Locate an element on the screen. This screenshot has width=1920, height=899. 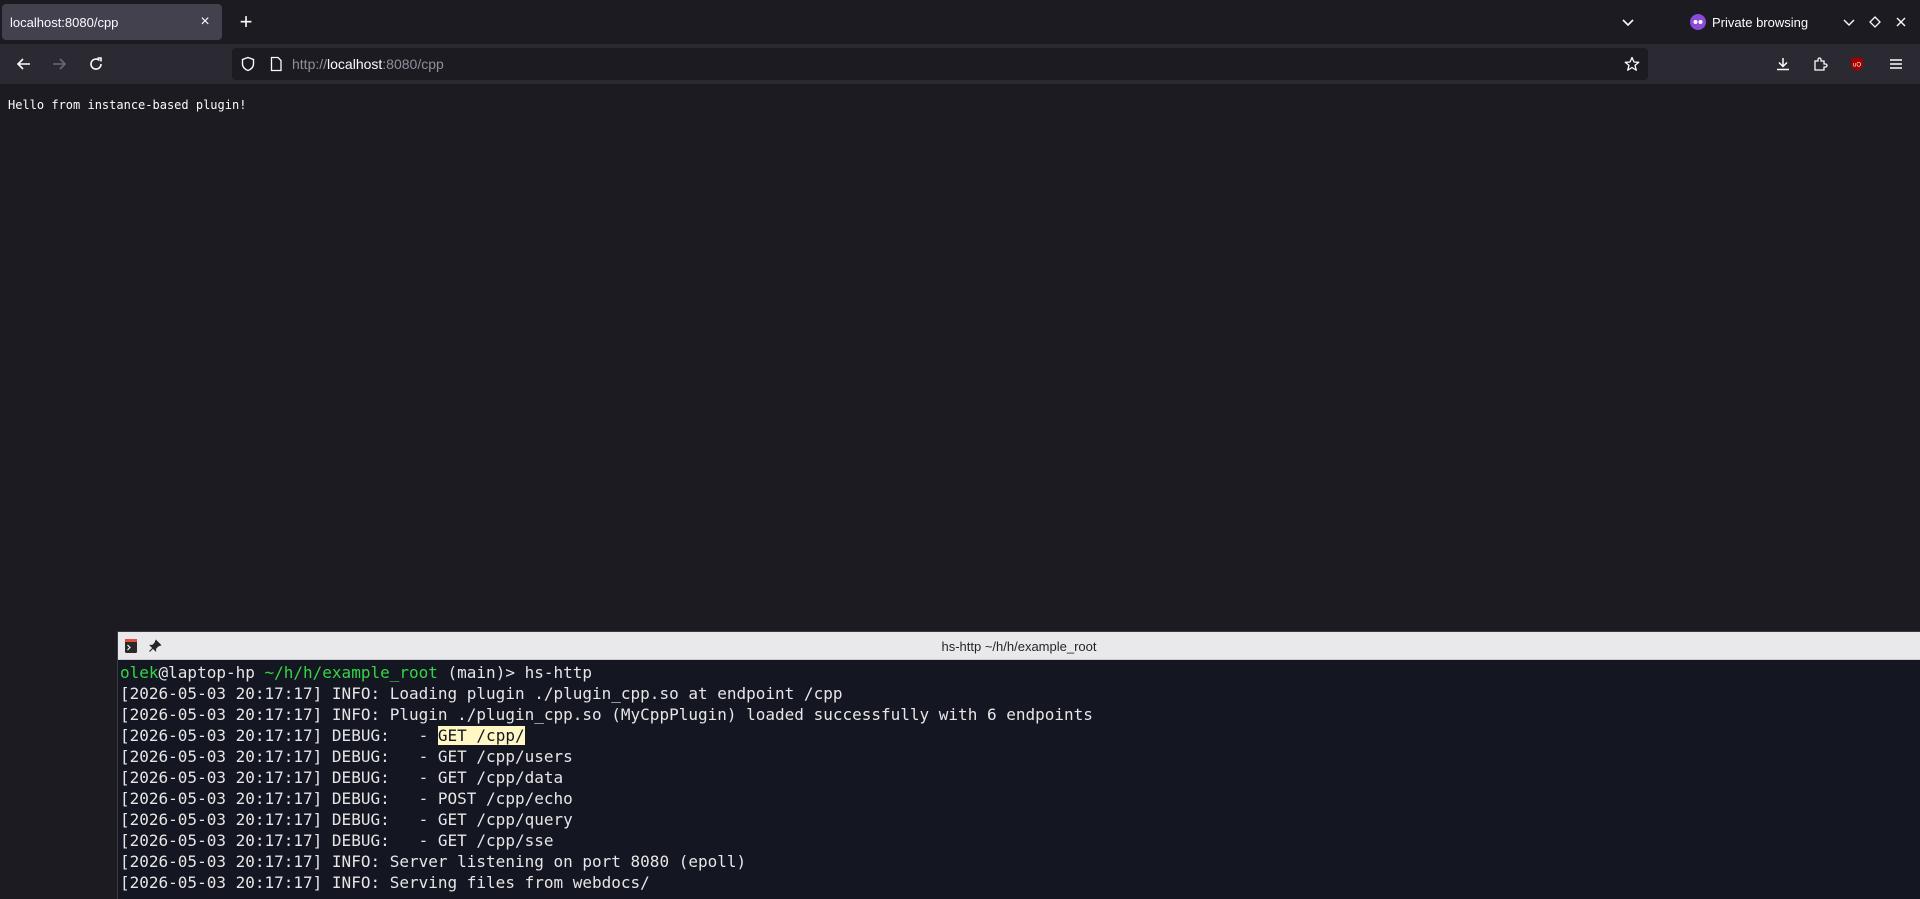
extensions-icon is located at coordinates (1820, 64).